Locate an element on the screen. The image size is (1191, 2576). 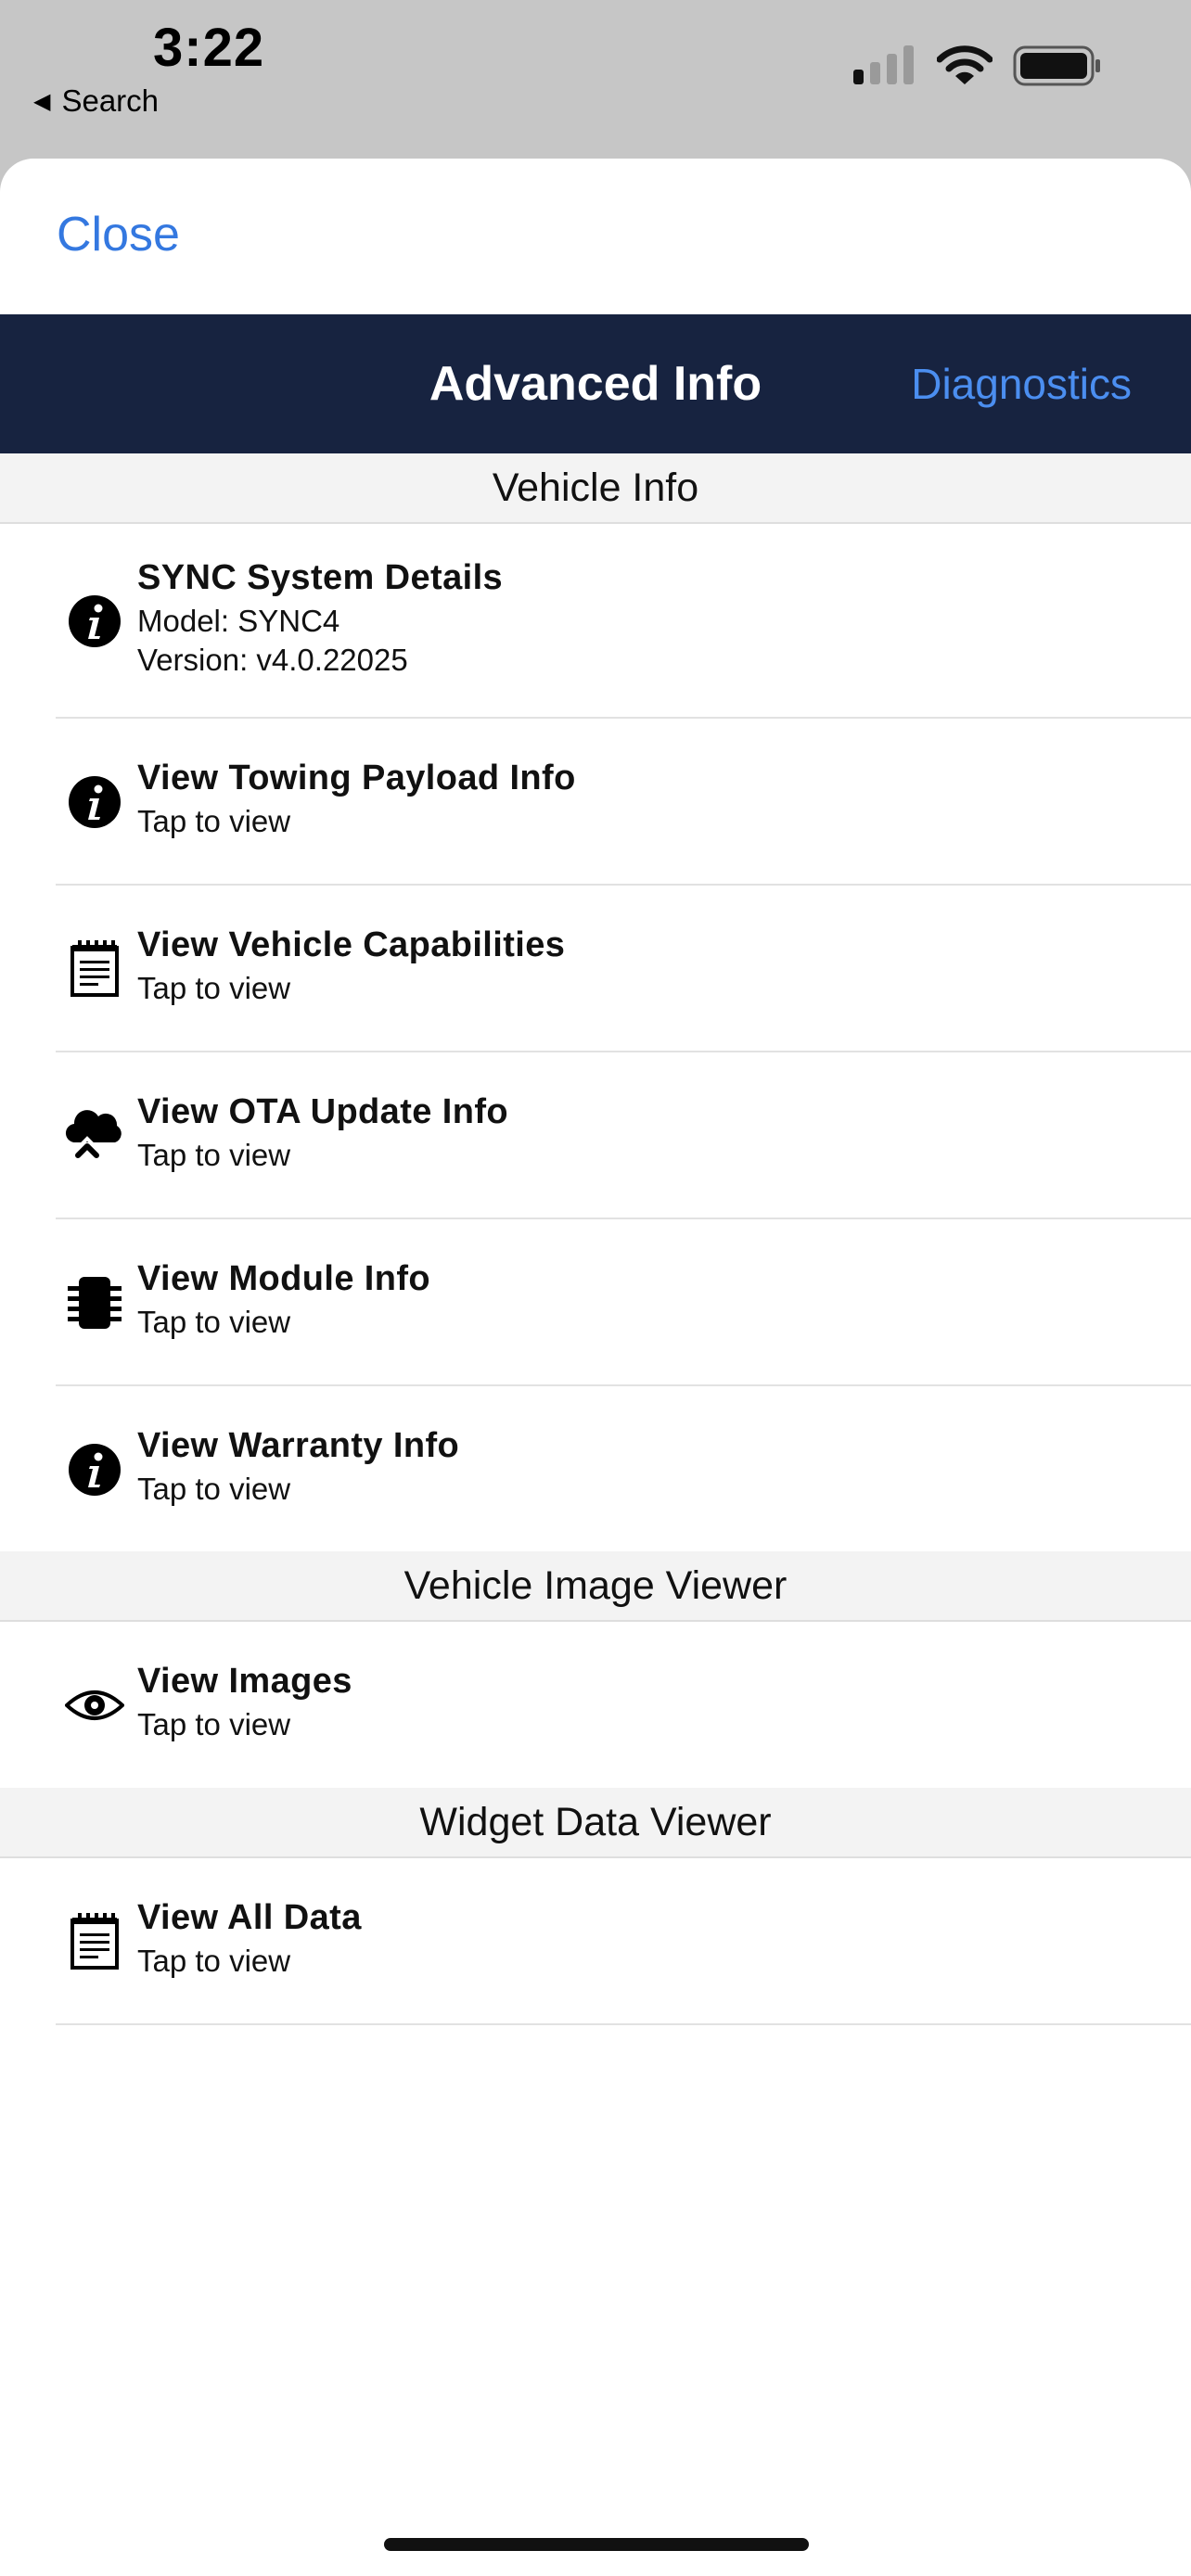
status-bar: 3:22 ◀ Search is located at coordinates (595, 79).